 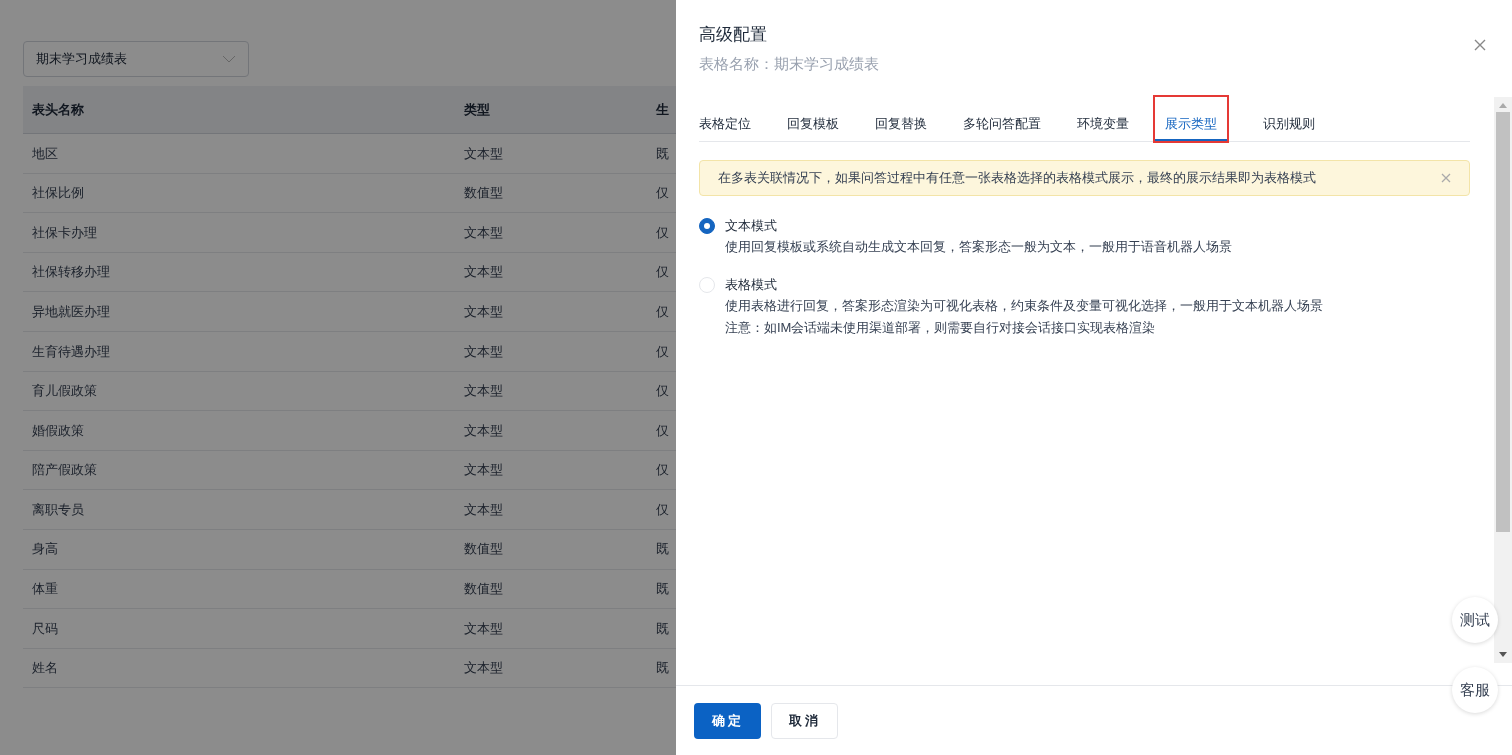 What do you see at coordinates (45, 549) in the screenshot?
I see `table-cell-text: 身高` at bounding box center [45, 549].